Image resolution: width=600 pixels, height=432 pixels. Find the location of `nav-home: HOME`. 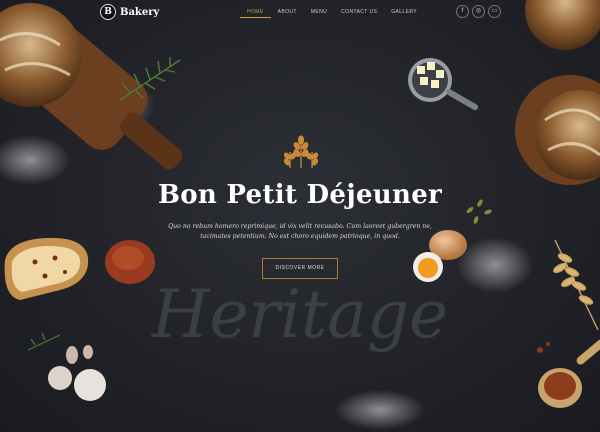

nav-home: HOME is located at coordinates (255, 13).